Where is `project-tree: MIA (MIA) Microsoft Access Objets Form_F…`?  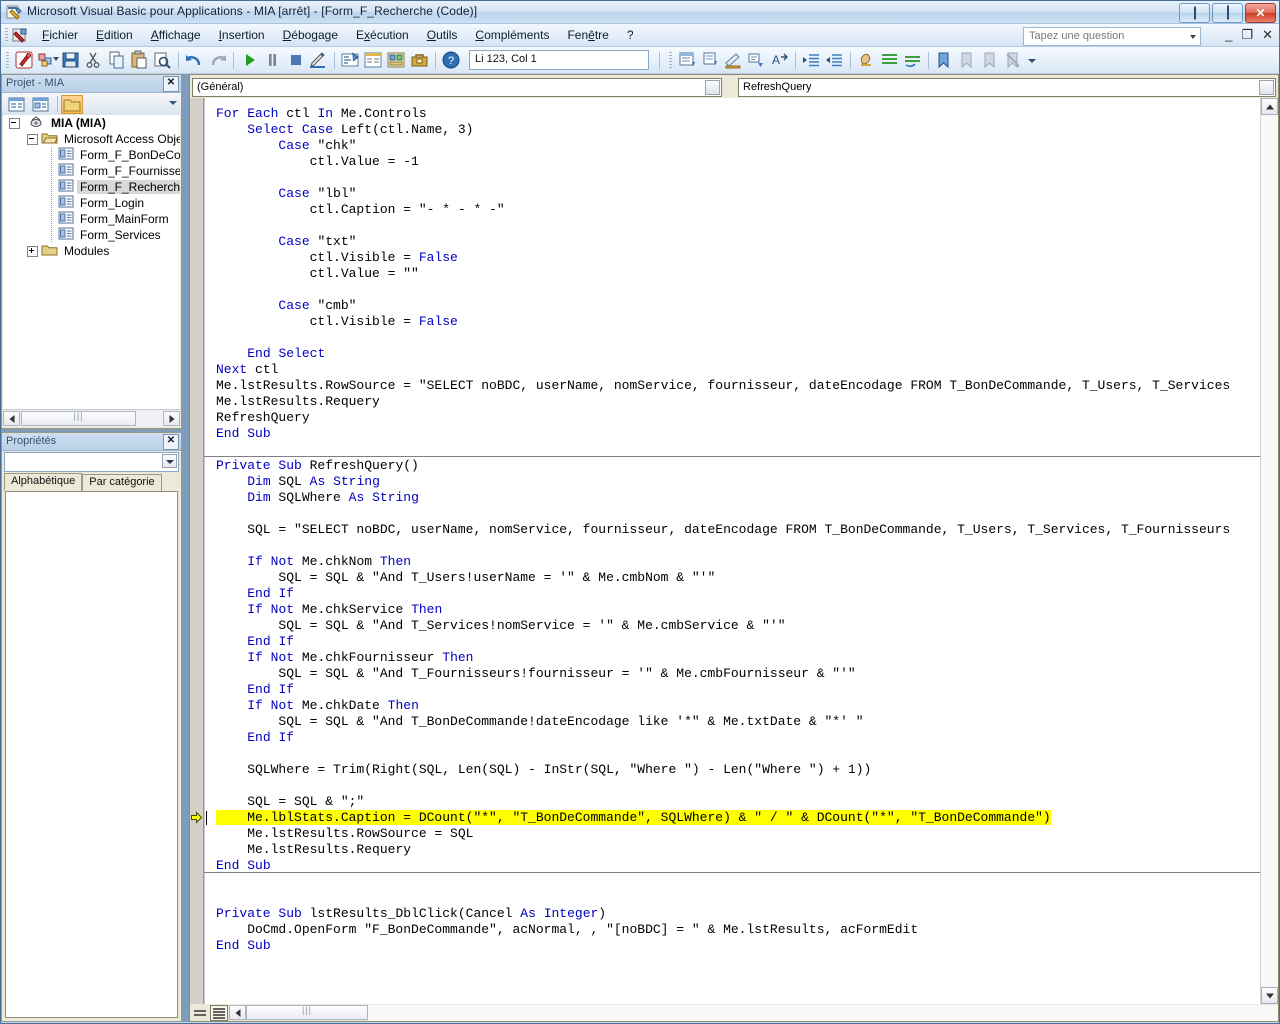 project-tree: MIA (MIA) Microsoft Access Objets Form_F… is located at coordinates (91, 262).